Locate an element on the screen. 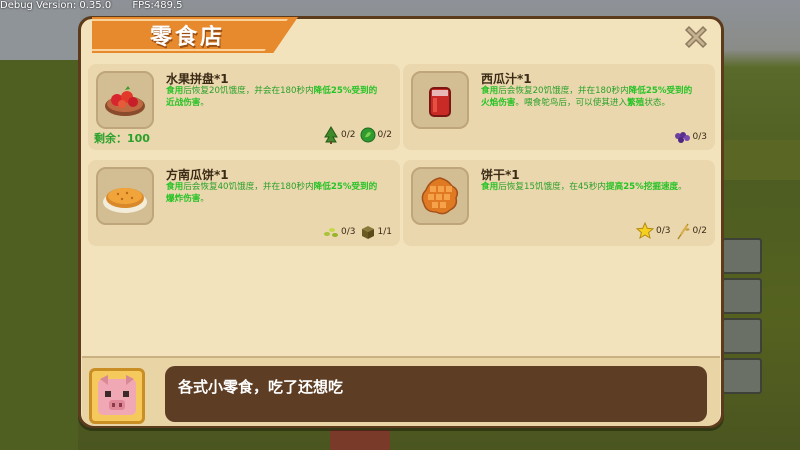  requirements: 0/3 1/1 is located at coordinates (357, 232).